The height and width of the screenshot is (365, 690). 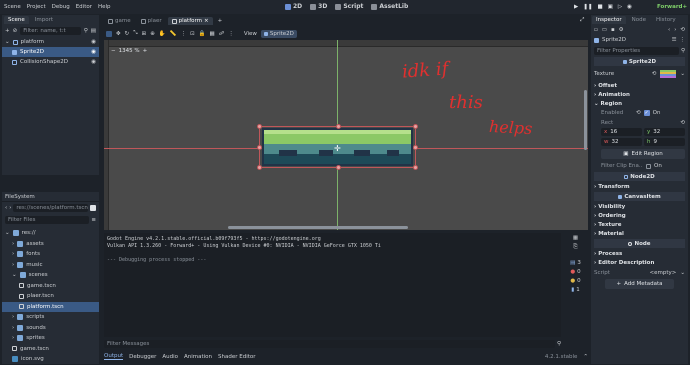 What do you see at coordinates (162, 34) in the screenshot?
I see `pan-tool-icon: ✋` at bounding box center [162, 34].